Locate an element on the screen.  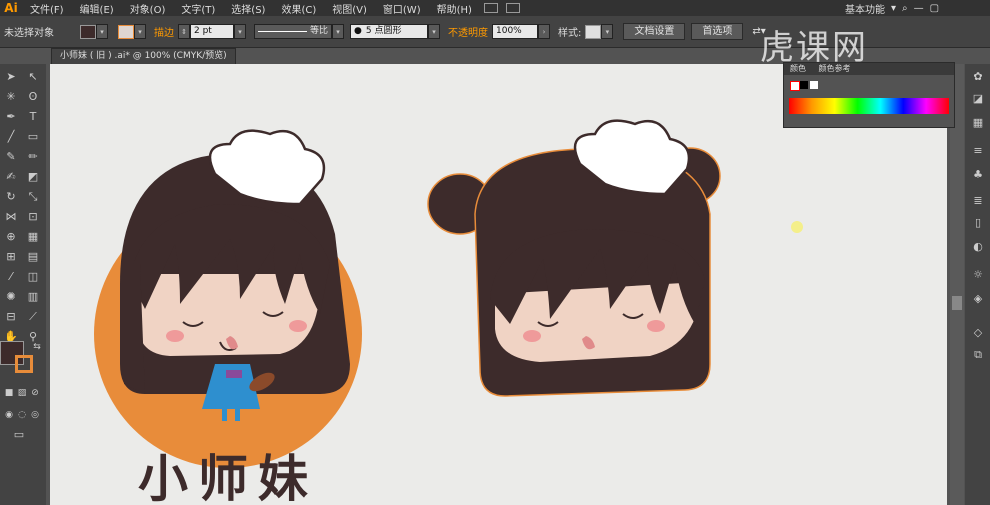
chevron-right-icon: › is located at coordinates (544, 31).